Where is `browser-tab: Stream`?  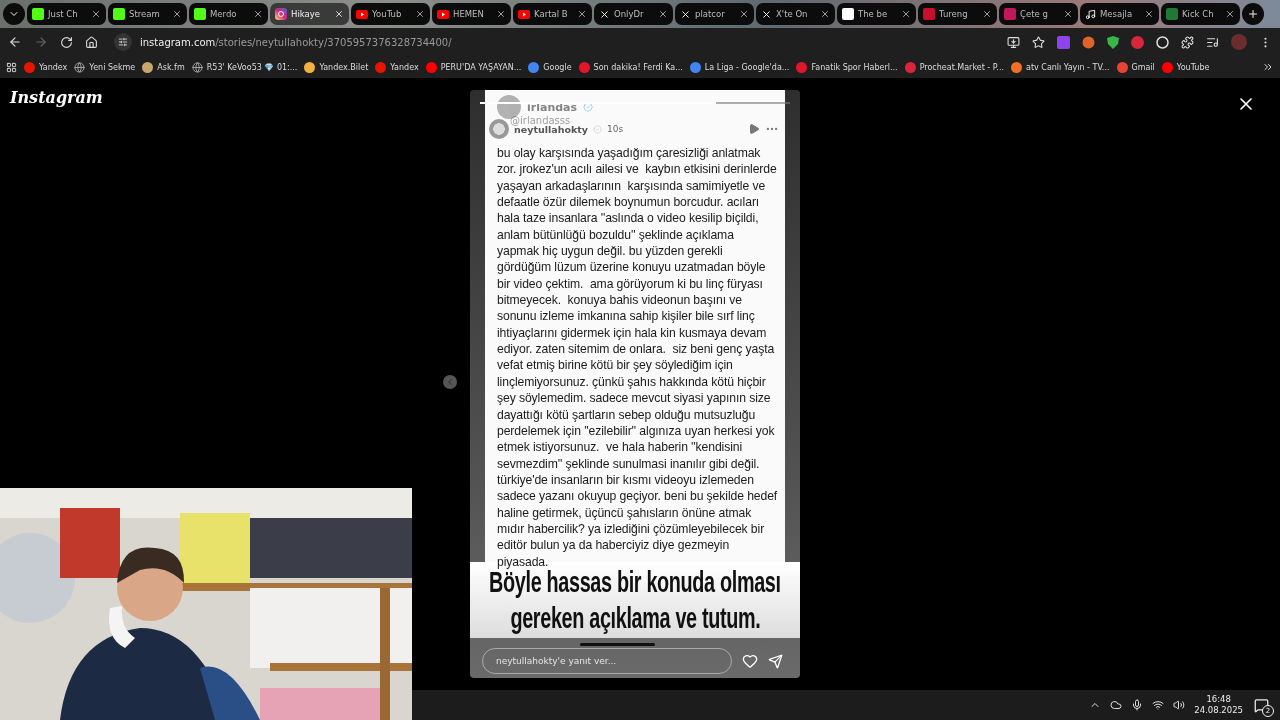
browser-tab: Stream is located at coordinates (147, 14).